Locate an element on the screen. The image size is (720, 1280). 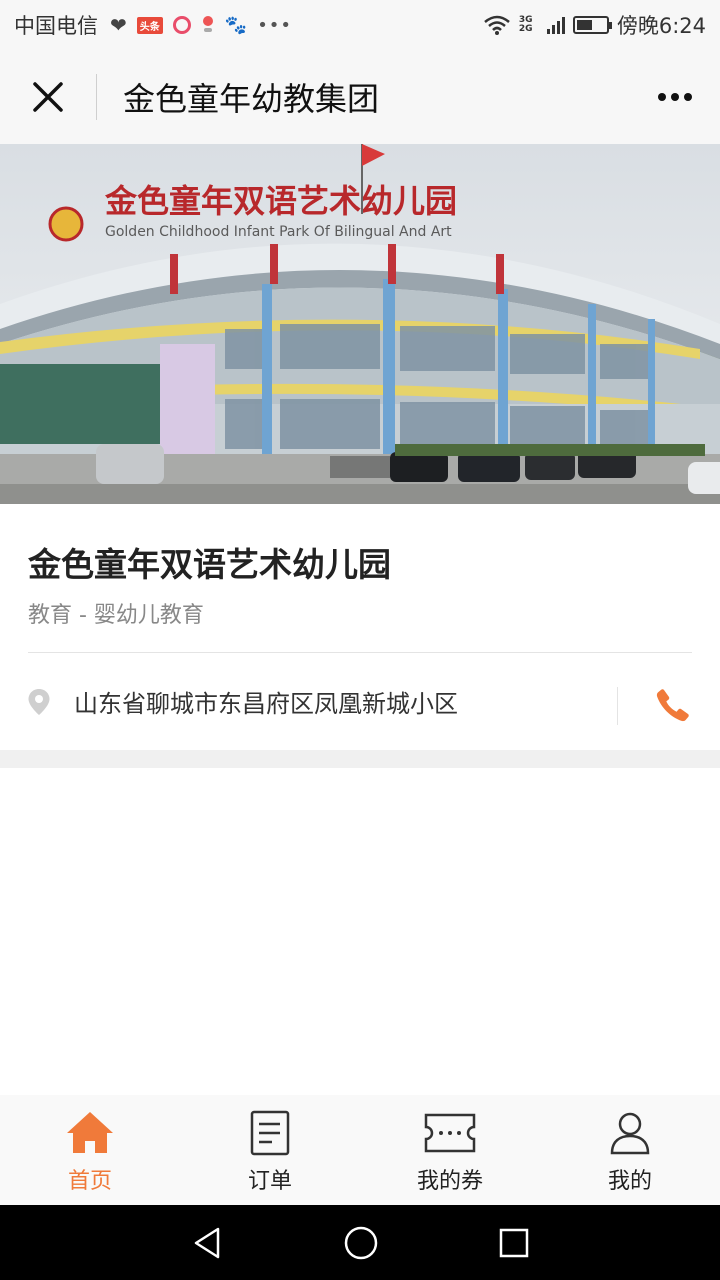
phone-divider is located at coordinates (617, 706).